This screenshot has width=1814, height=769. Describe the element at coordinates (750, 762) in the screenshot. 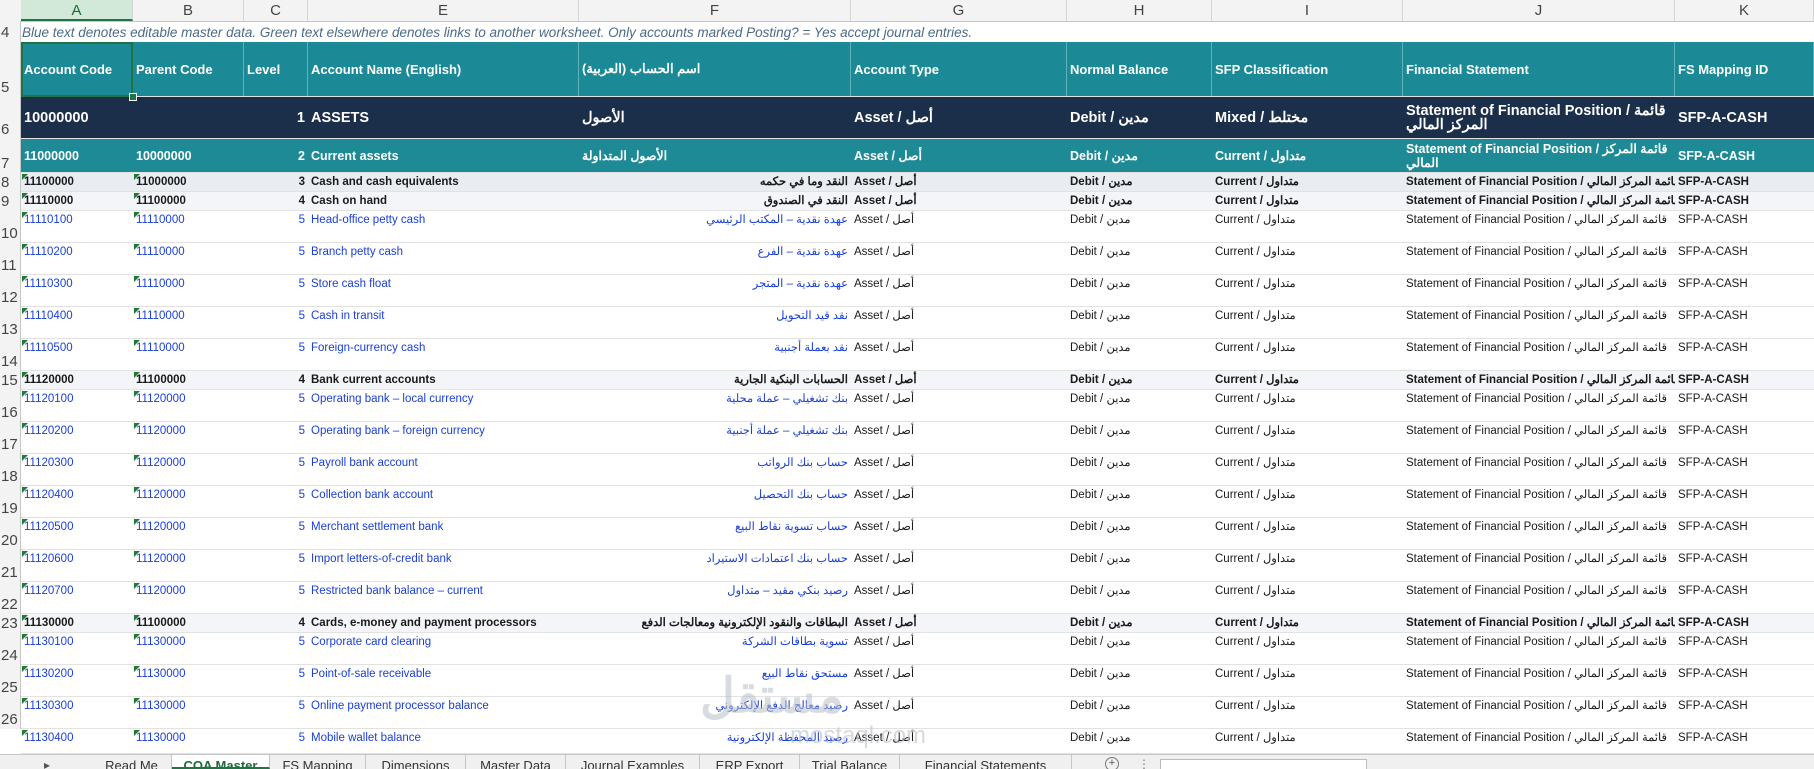

I see `tab-erp-export: ERP Export` at that location.